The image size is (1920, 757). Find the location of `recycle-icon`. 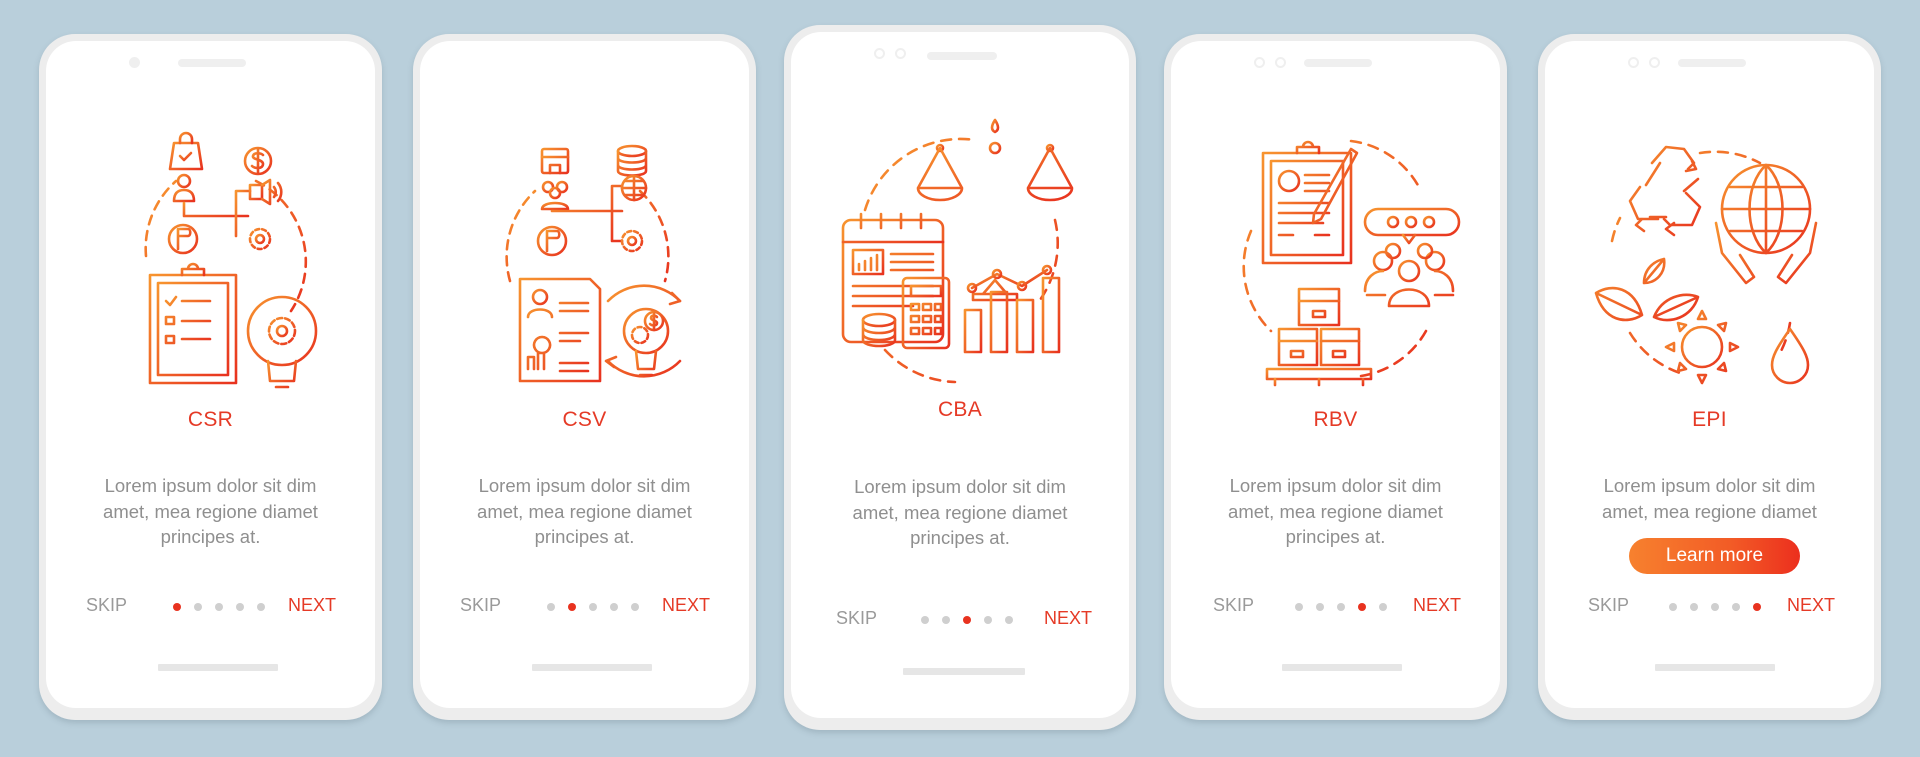

recycle-icon is located at coordinates (1664, 191).